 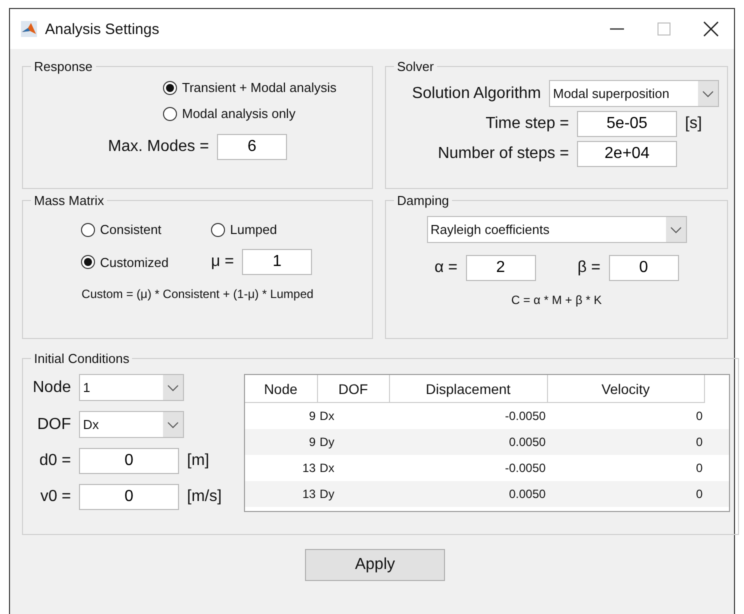 What do you see at coordinates (263, 113) in the screenshot?
I see `radio-button: Modal analysis only` at bounding box center [263, 113].